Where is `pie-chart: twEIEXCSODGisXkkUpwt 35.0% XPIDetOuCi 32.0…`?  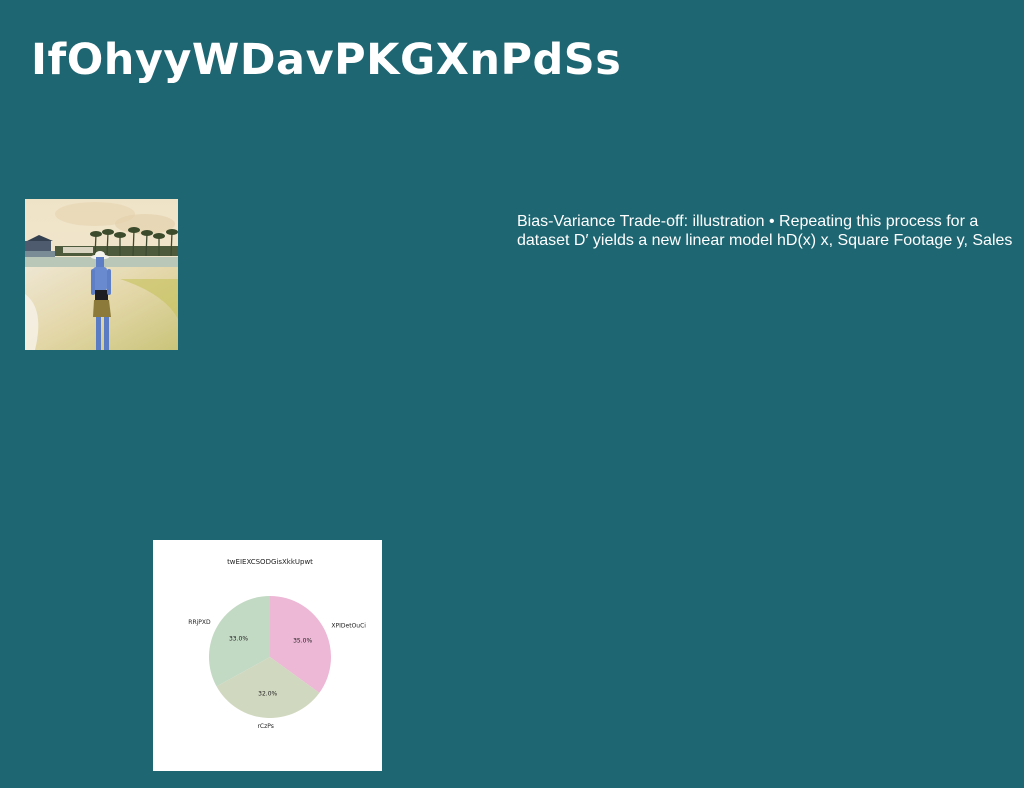 pie-chart: twEIEXCSODGisXkkUpwt 35.0% XPIDetOuCi 32.0… is located at coordinates (267, 655).